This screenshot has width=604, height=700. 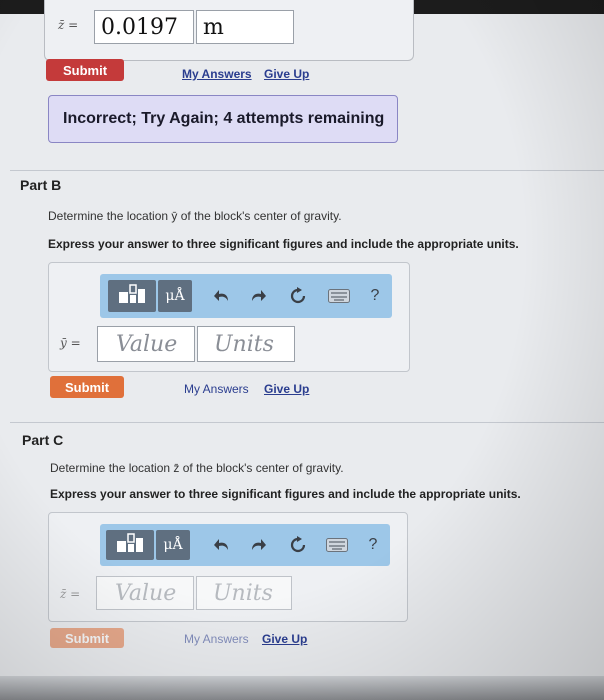 What do you see at coordinates (144, 27) in the screenshot?
I see `part-a-value-input: 0.0197` at bounding box center [144, 27].